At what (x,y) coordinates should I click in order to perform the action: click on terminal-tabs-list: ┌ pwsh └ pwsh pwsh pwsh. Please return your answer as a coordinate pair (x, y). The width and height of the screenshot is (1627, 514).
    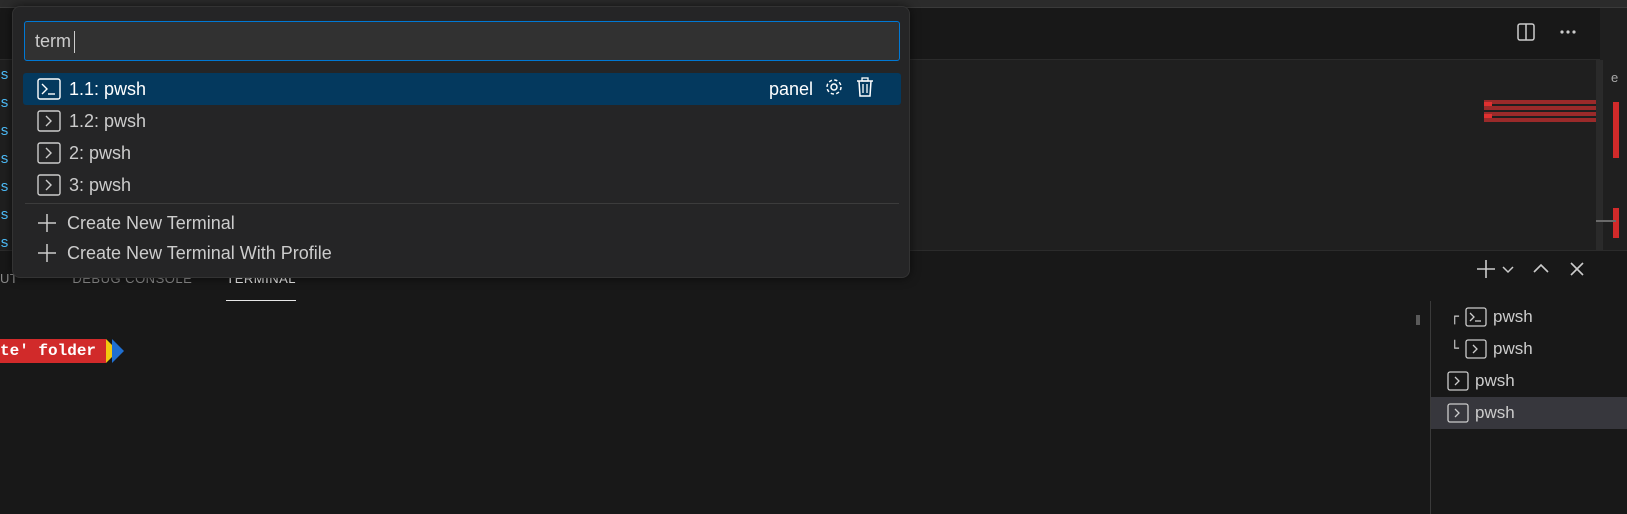
    Looking at the image, I should click on (1528, 407).